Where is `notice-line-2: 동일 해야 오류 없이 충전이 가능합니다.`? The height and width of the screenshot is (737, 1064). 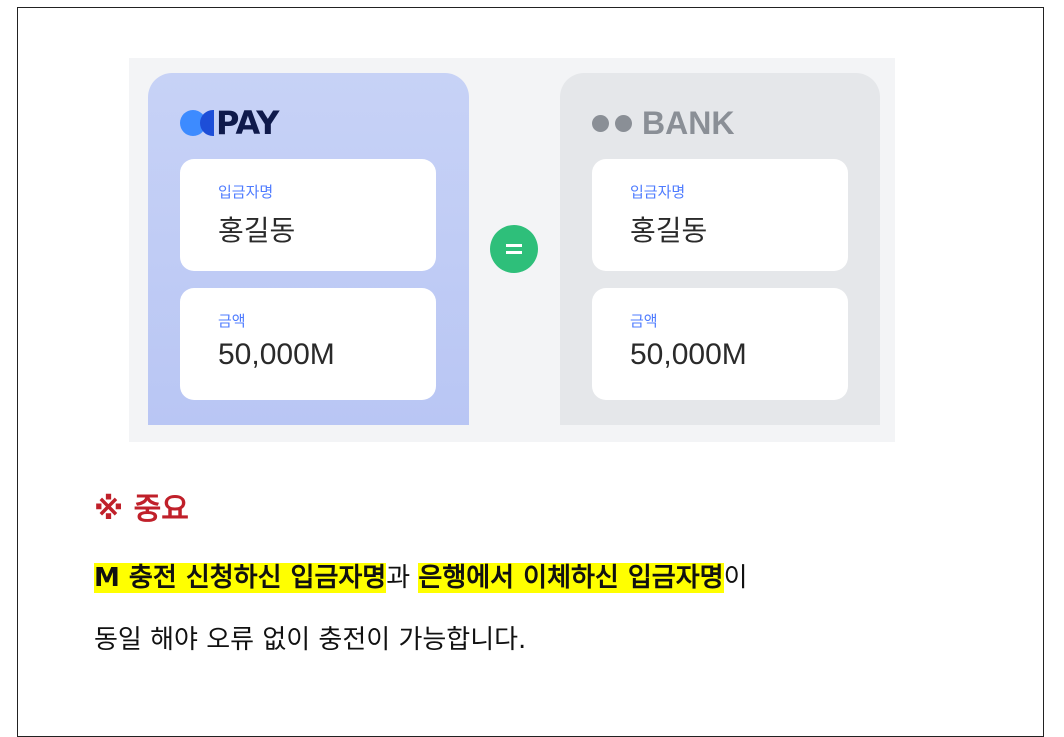
notice-line-2: 동일 해야 오류 없이 충전이 가능합니다. is located at coordinates (310, 640).